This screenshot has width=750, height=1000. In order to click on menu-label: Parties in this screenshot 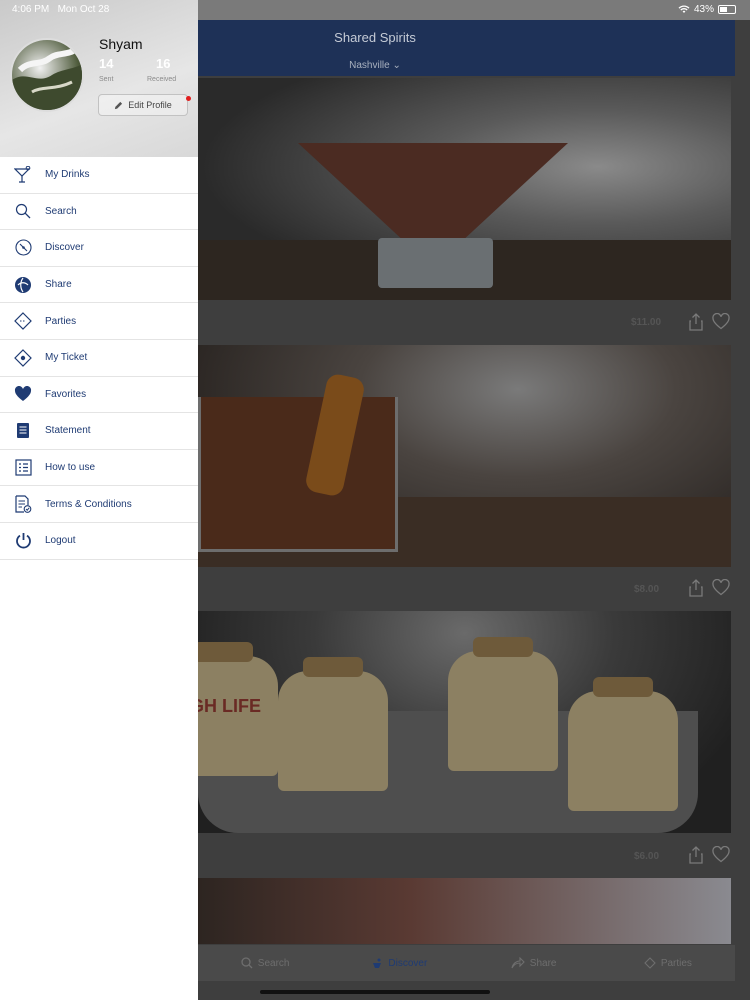, I will do `click(61, 321)`.